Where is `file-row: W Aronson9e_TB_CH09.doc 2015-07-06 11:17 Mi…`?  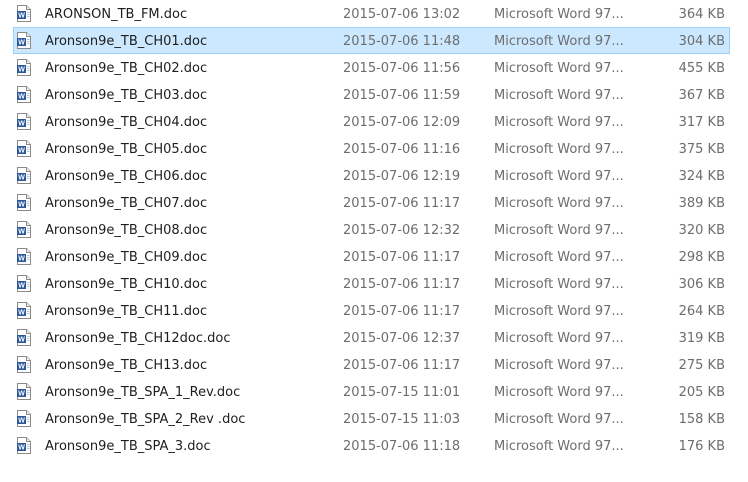 file-row: W Aronson9e_TB_CH09.doc 2015-07-06 11:17 Mi… is located at coordinates (371, 256).